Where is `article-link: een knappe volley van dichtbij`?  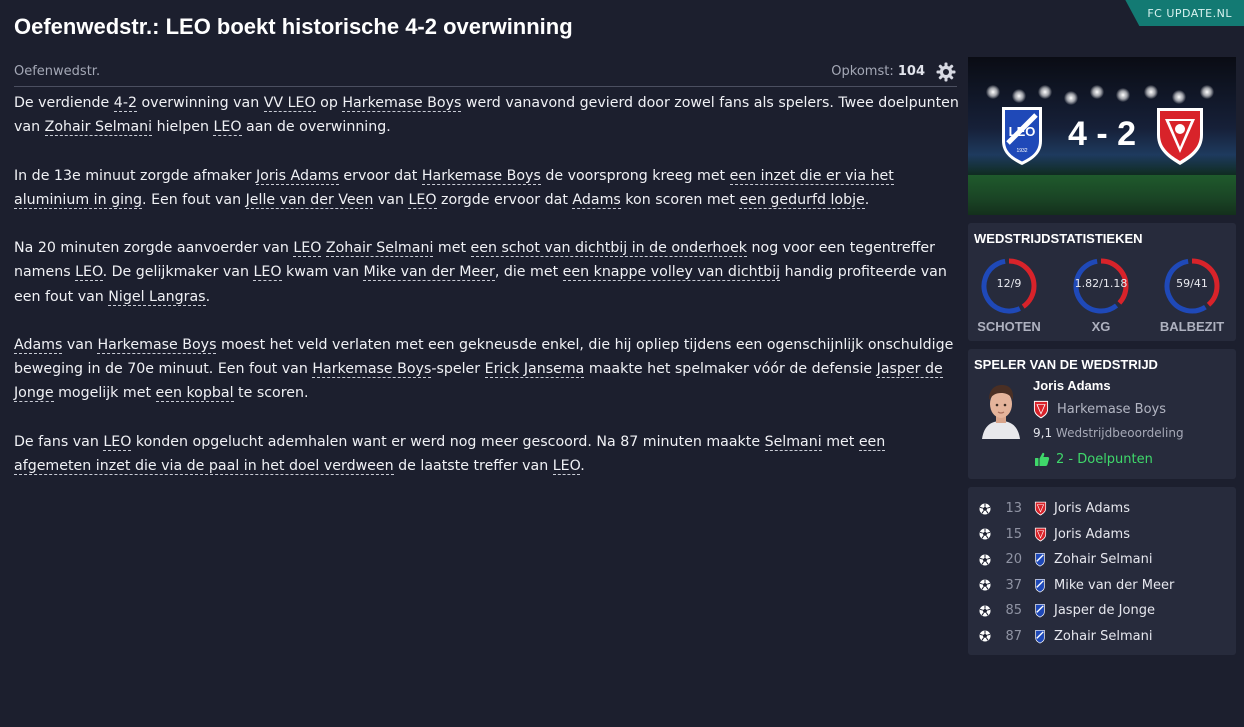 article-link: een knappe volley van dichtbij is located at coordinates (671, 273).